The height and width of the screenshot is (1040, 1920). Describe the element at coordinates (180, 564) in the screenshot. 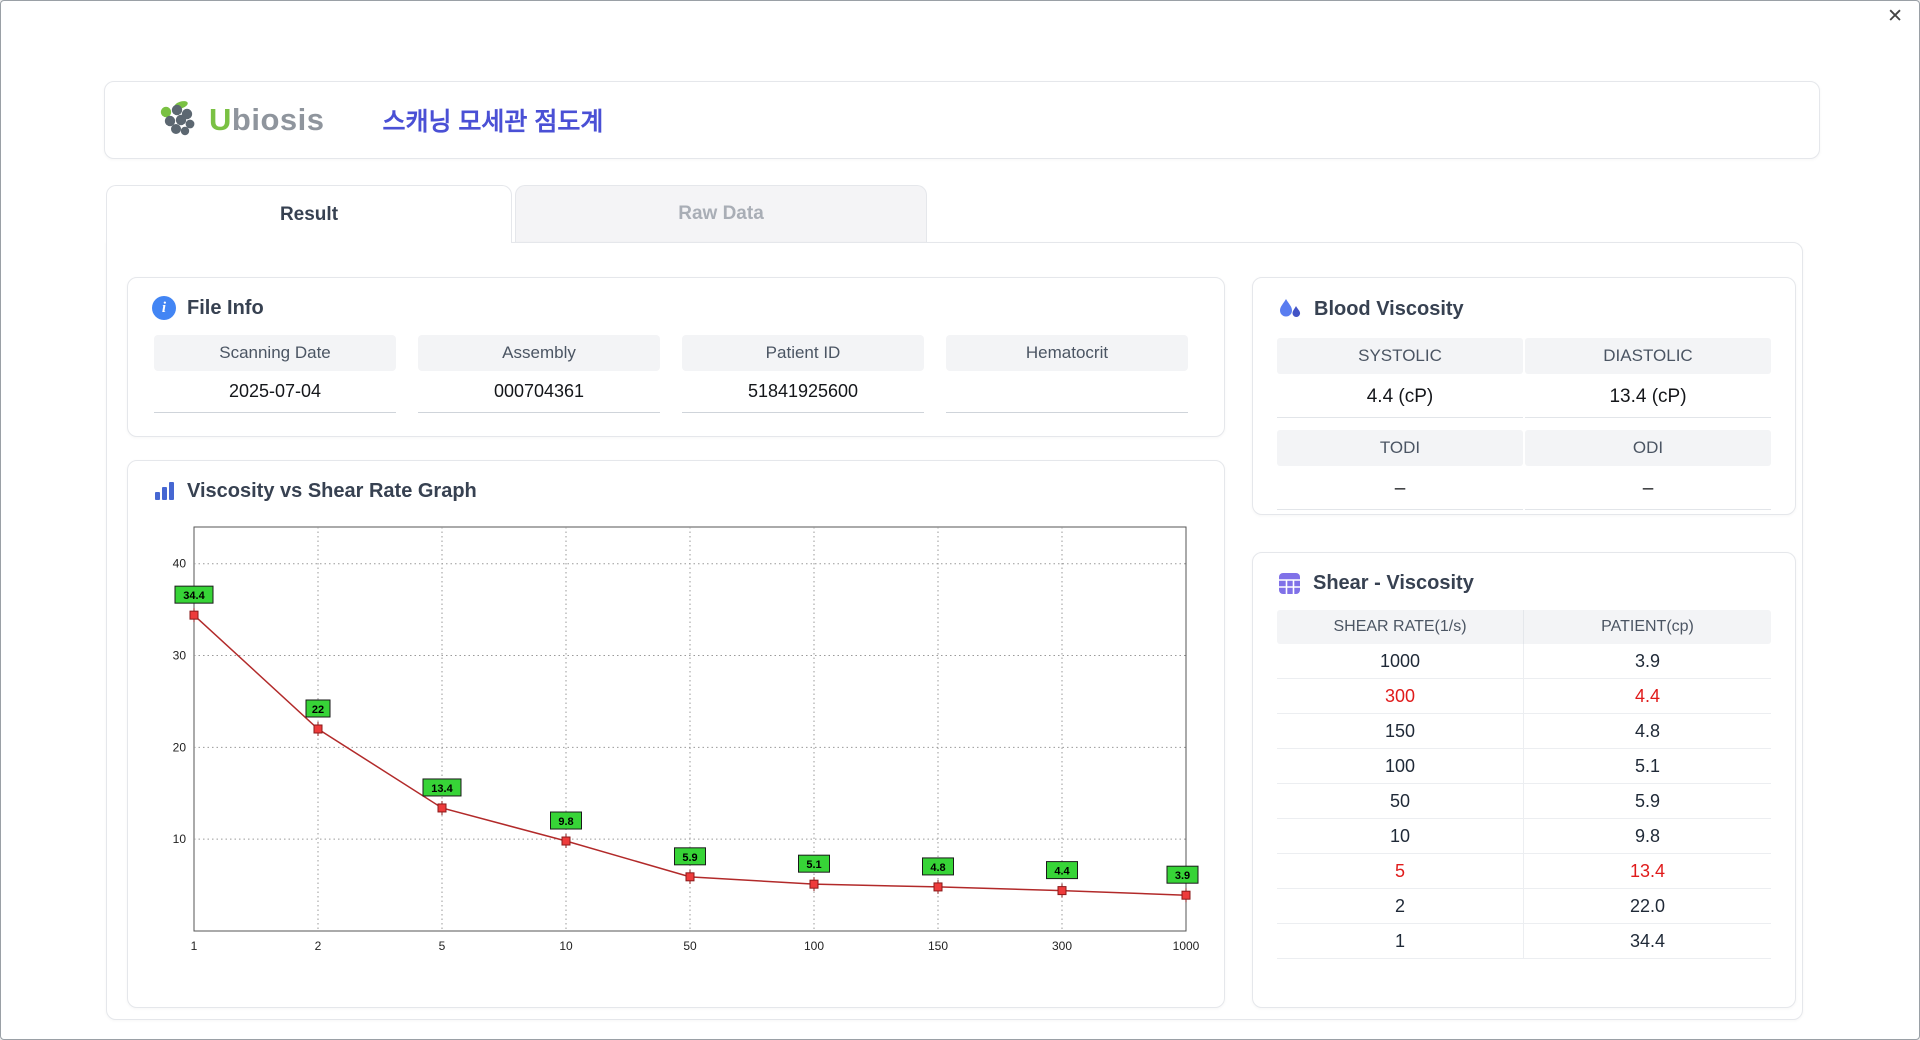

I see `svg-text: 40` at that location.